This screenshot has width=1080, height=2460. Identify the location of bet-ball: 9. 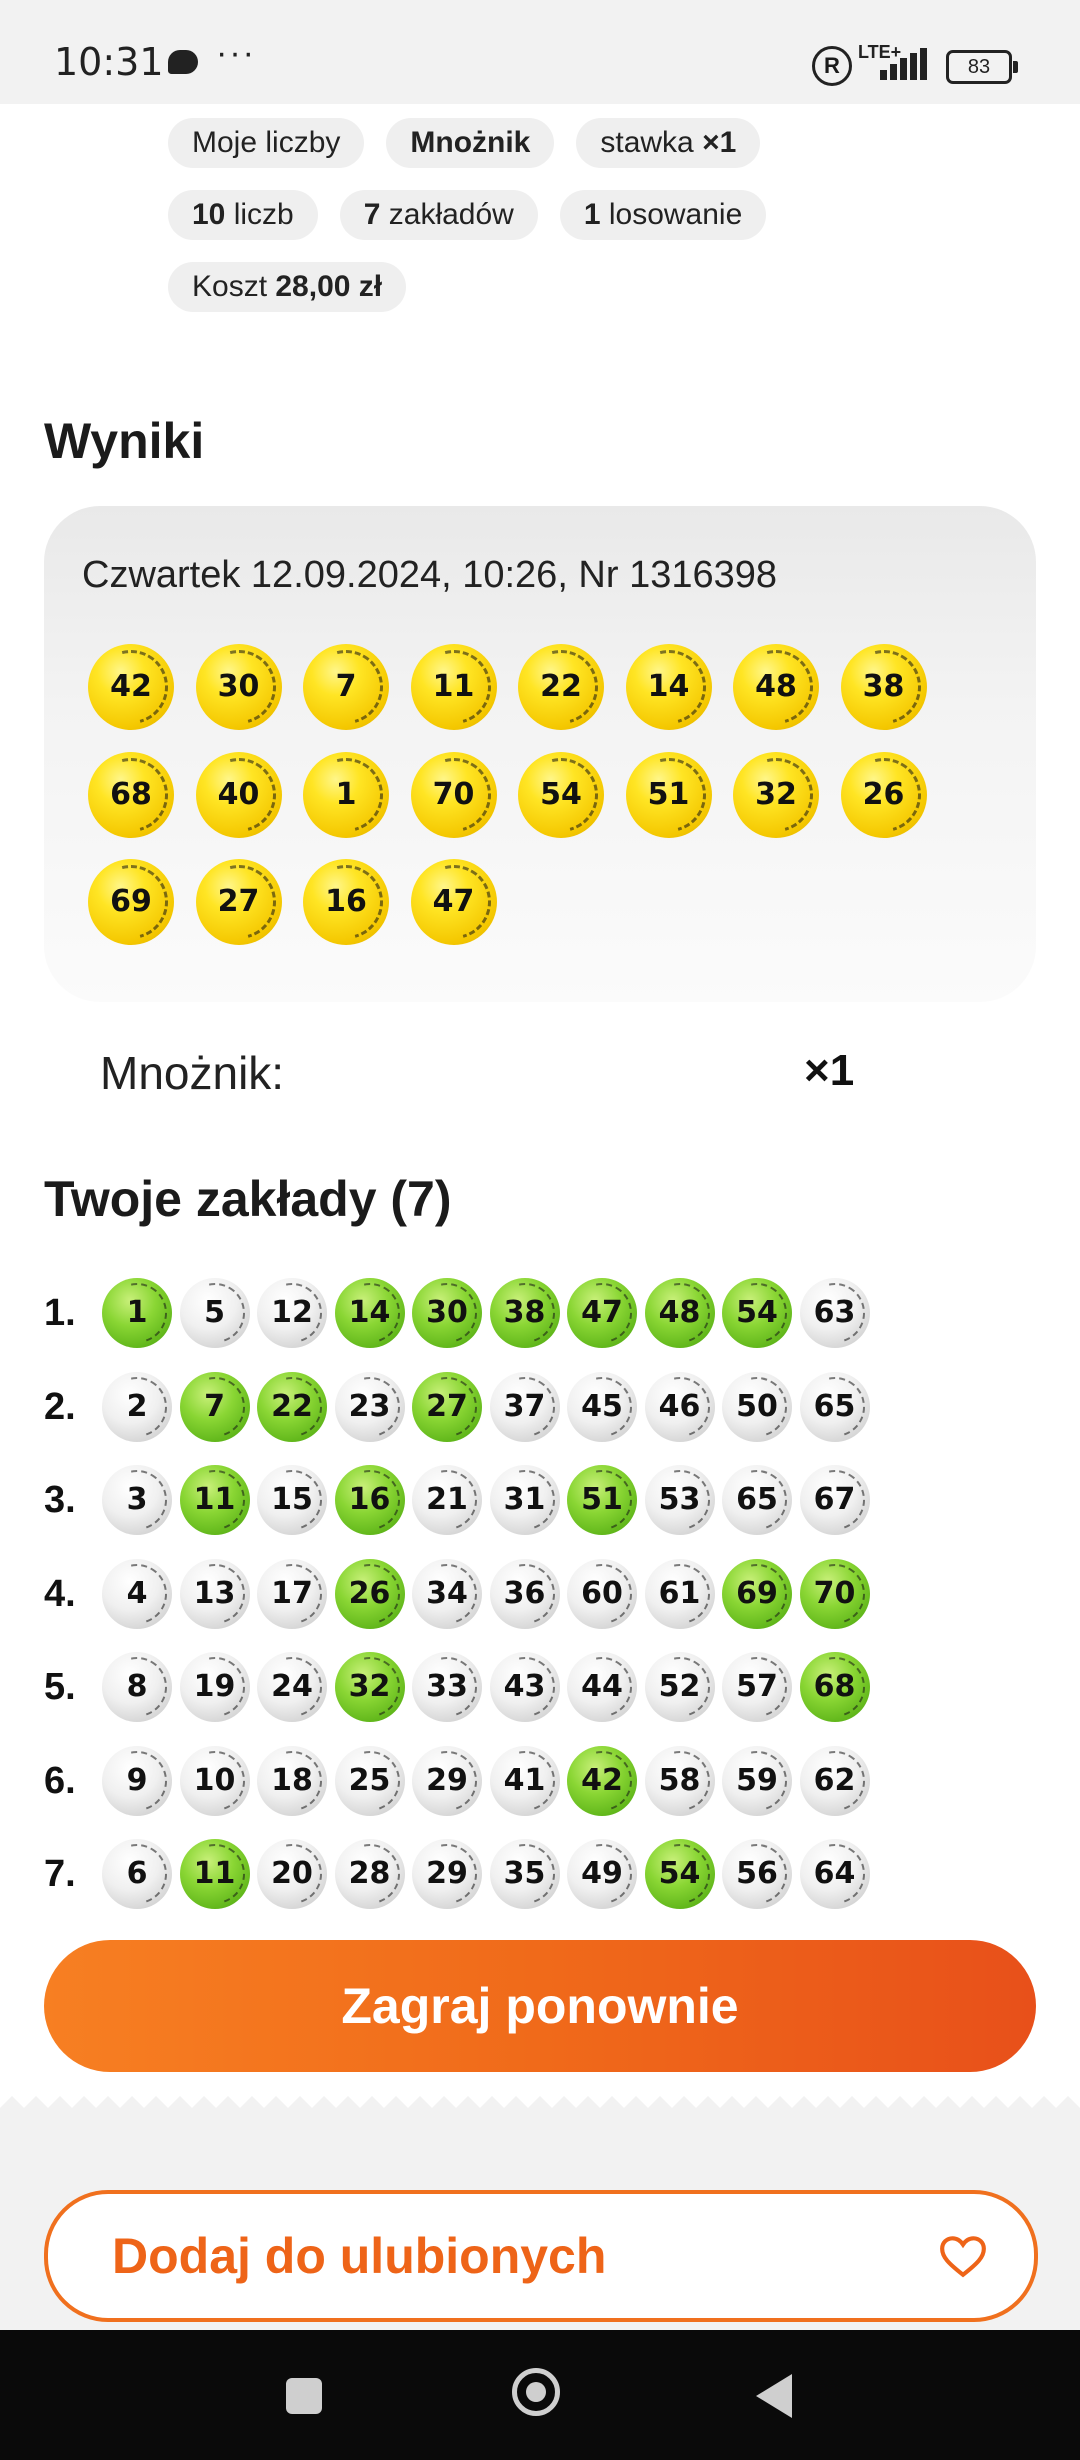
(137, 1780).